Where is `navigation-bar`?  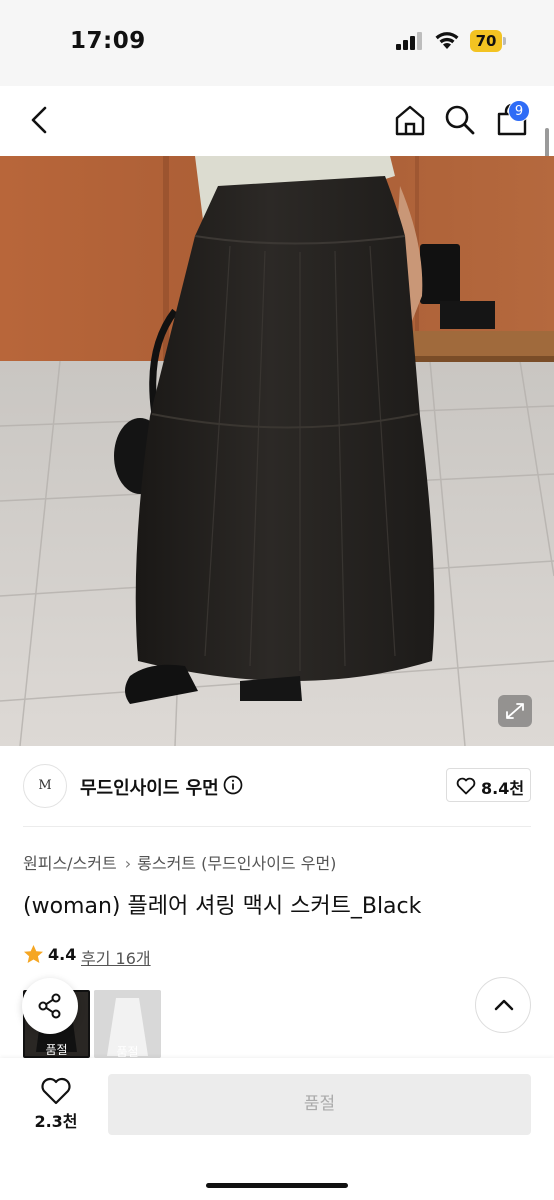
navigation-bar is located at coordinates (277, 121).